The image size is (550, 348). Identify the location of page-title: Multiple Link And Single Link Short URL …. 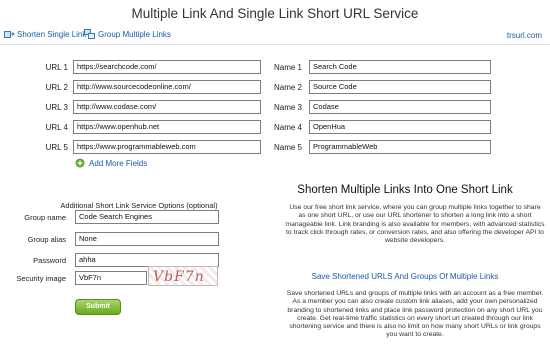
(275, 13).